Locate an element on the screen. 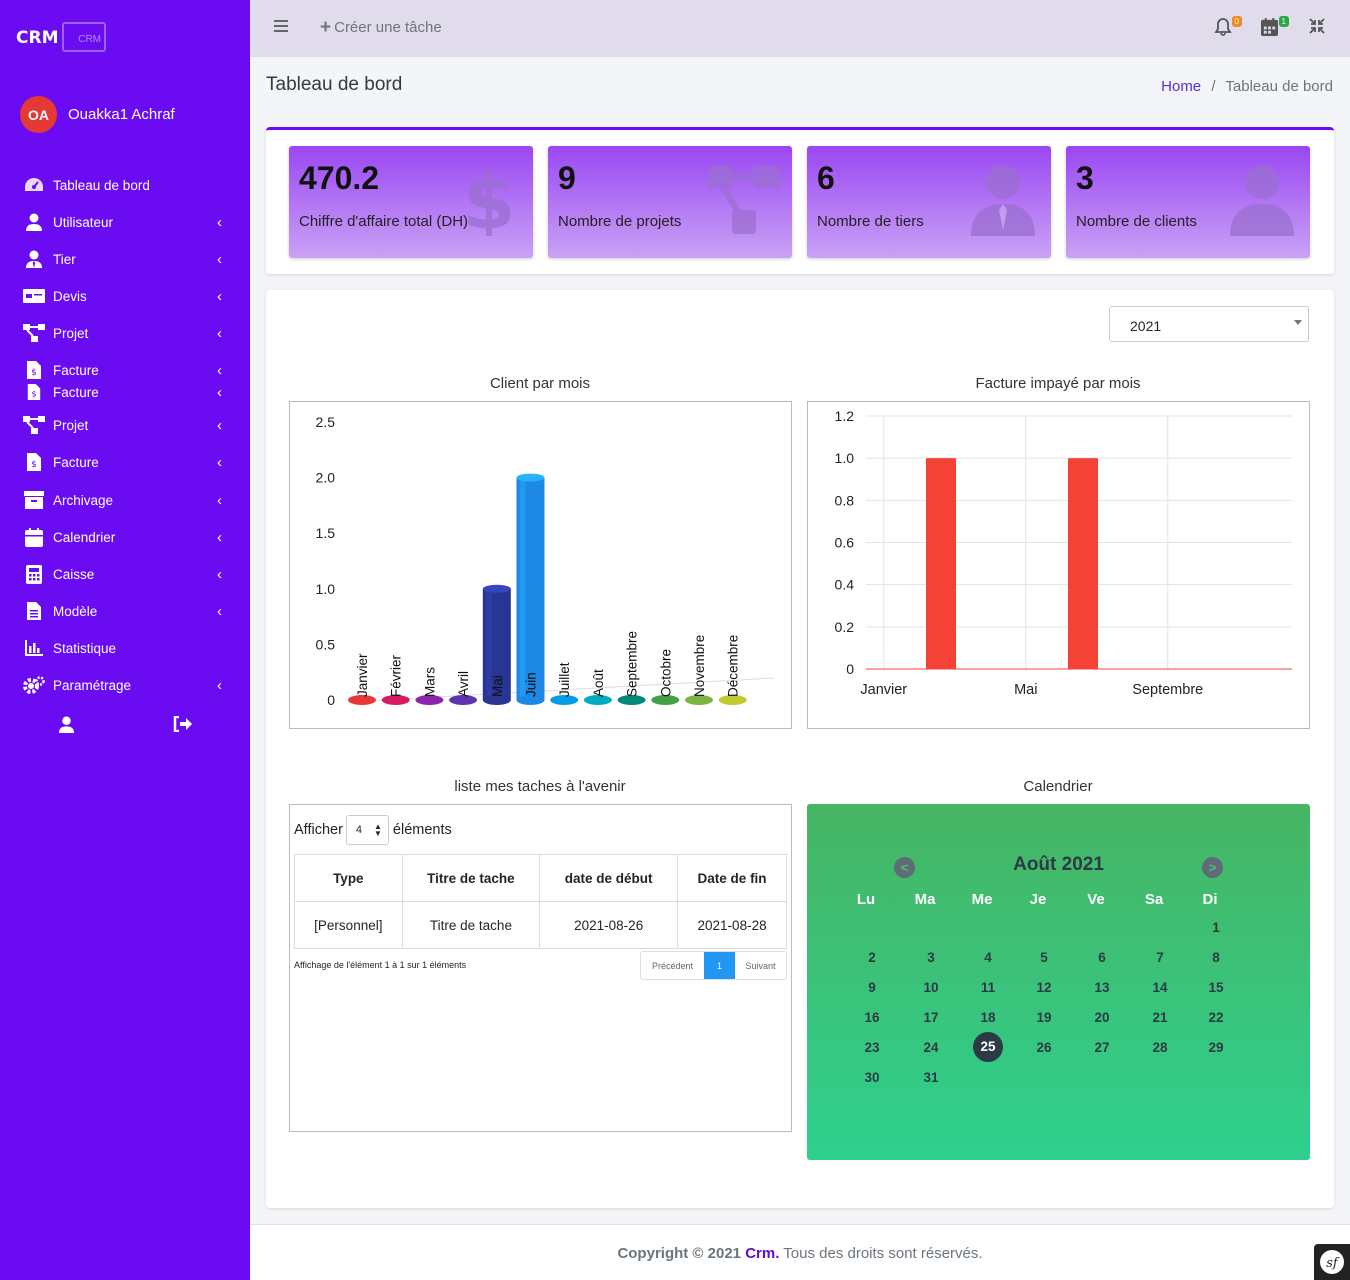 This screenshot has width=1350, height=1280. calendar-day: 15 is located at coordinates (1216, 987).